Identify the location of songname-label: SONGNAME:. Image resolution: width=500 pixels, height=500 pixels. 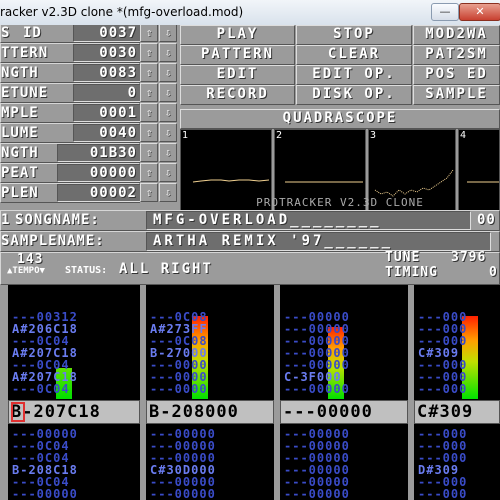
(57, 220).